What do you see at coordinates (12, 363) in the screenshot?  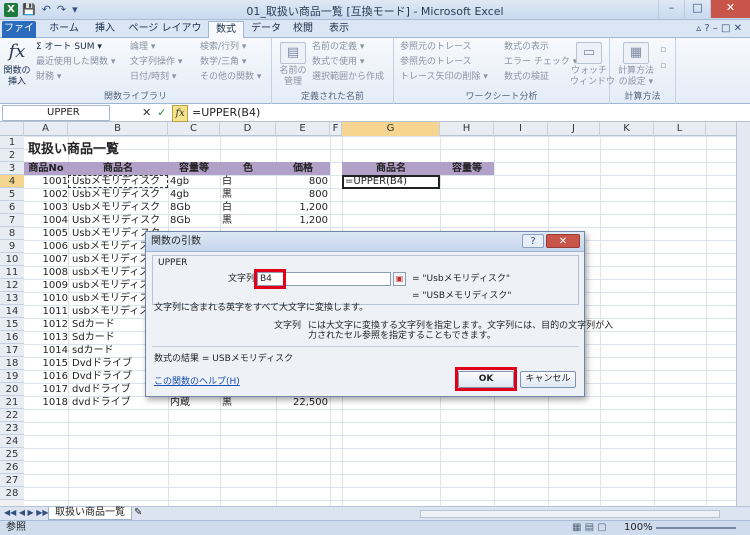 I see `row-header: 18` at bounding box center [12, 363].